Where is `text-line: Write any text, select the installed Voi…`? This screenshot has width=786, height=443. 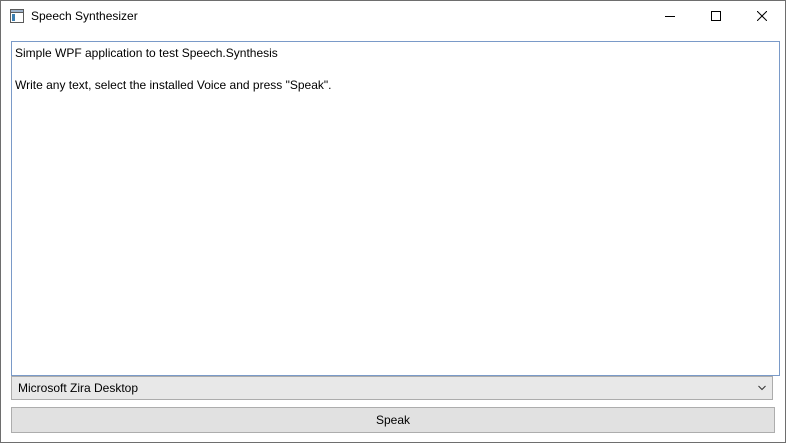 text-line: Write any text, select the installed Voi… is located at coordinates (173, 85).